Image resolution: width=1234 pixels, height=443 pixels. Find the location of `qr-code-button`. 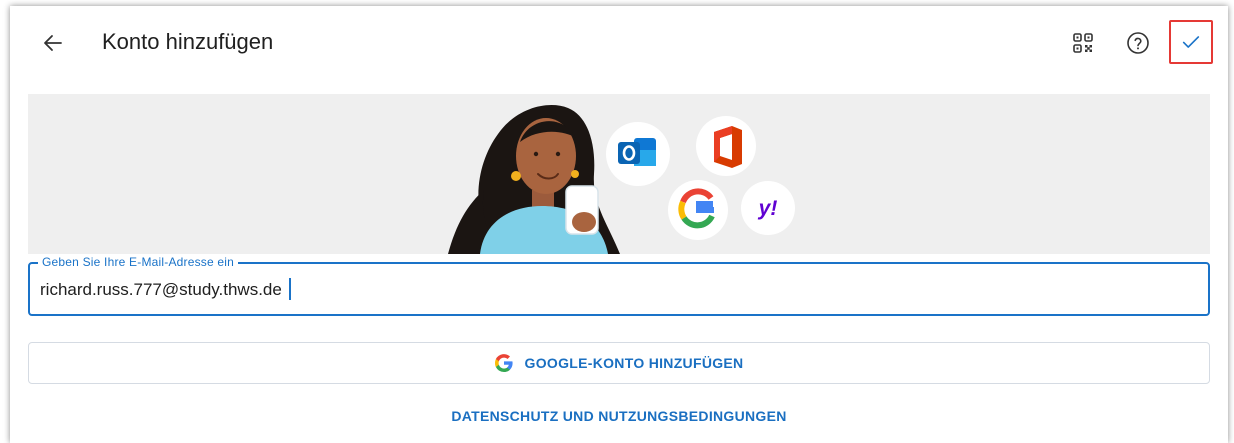

qr-code-button is located at coordinates (1083, 43).